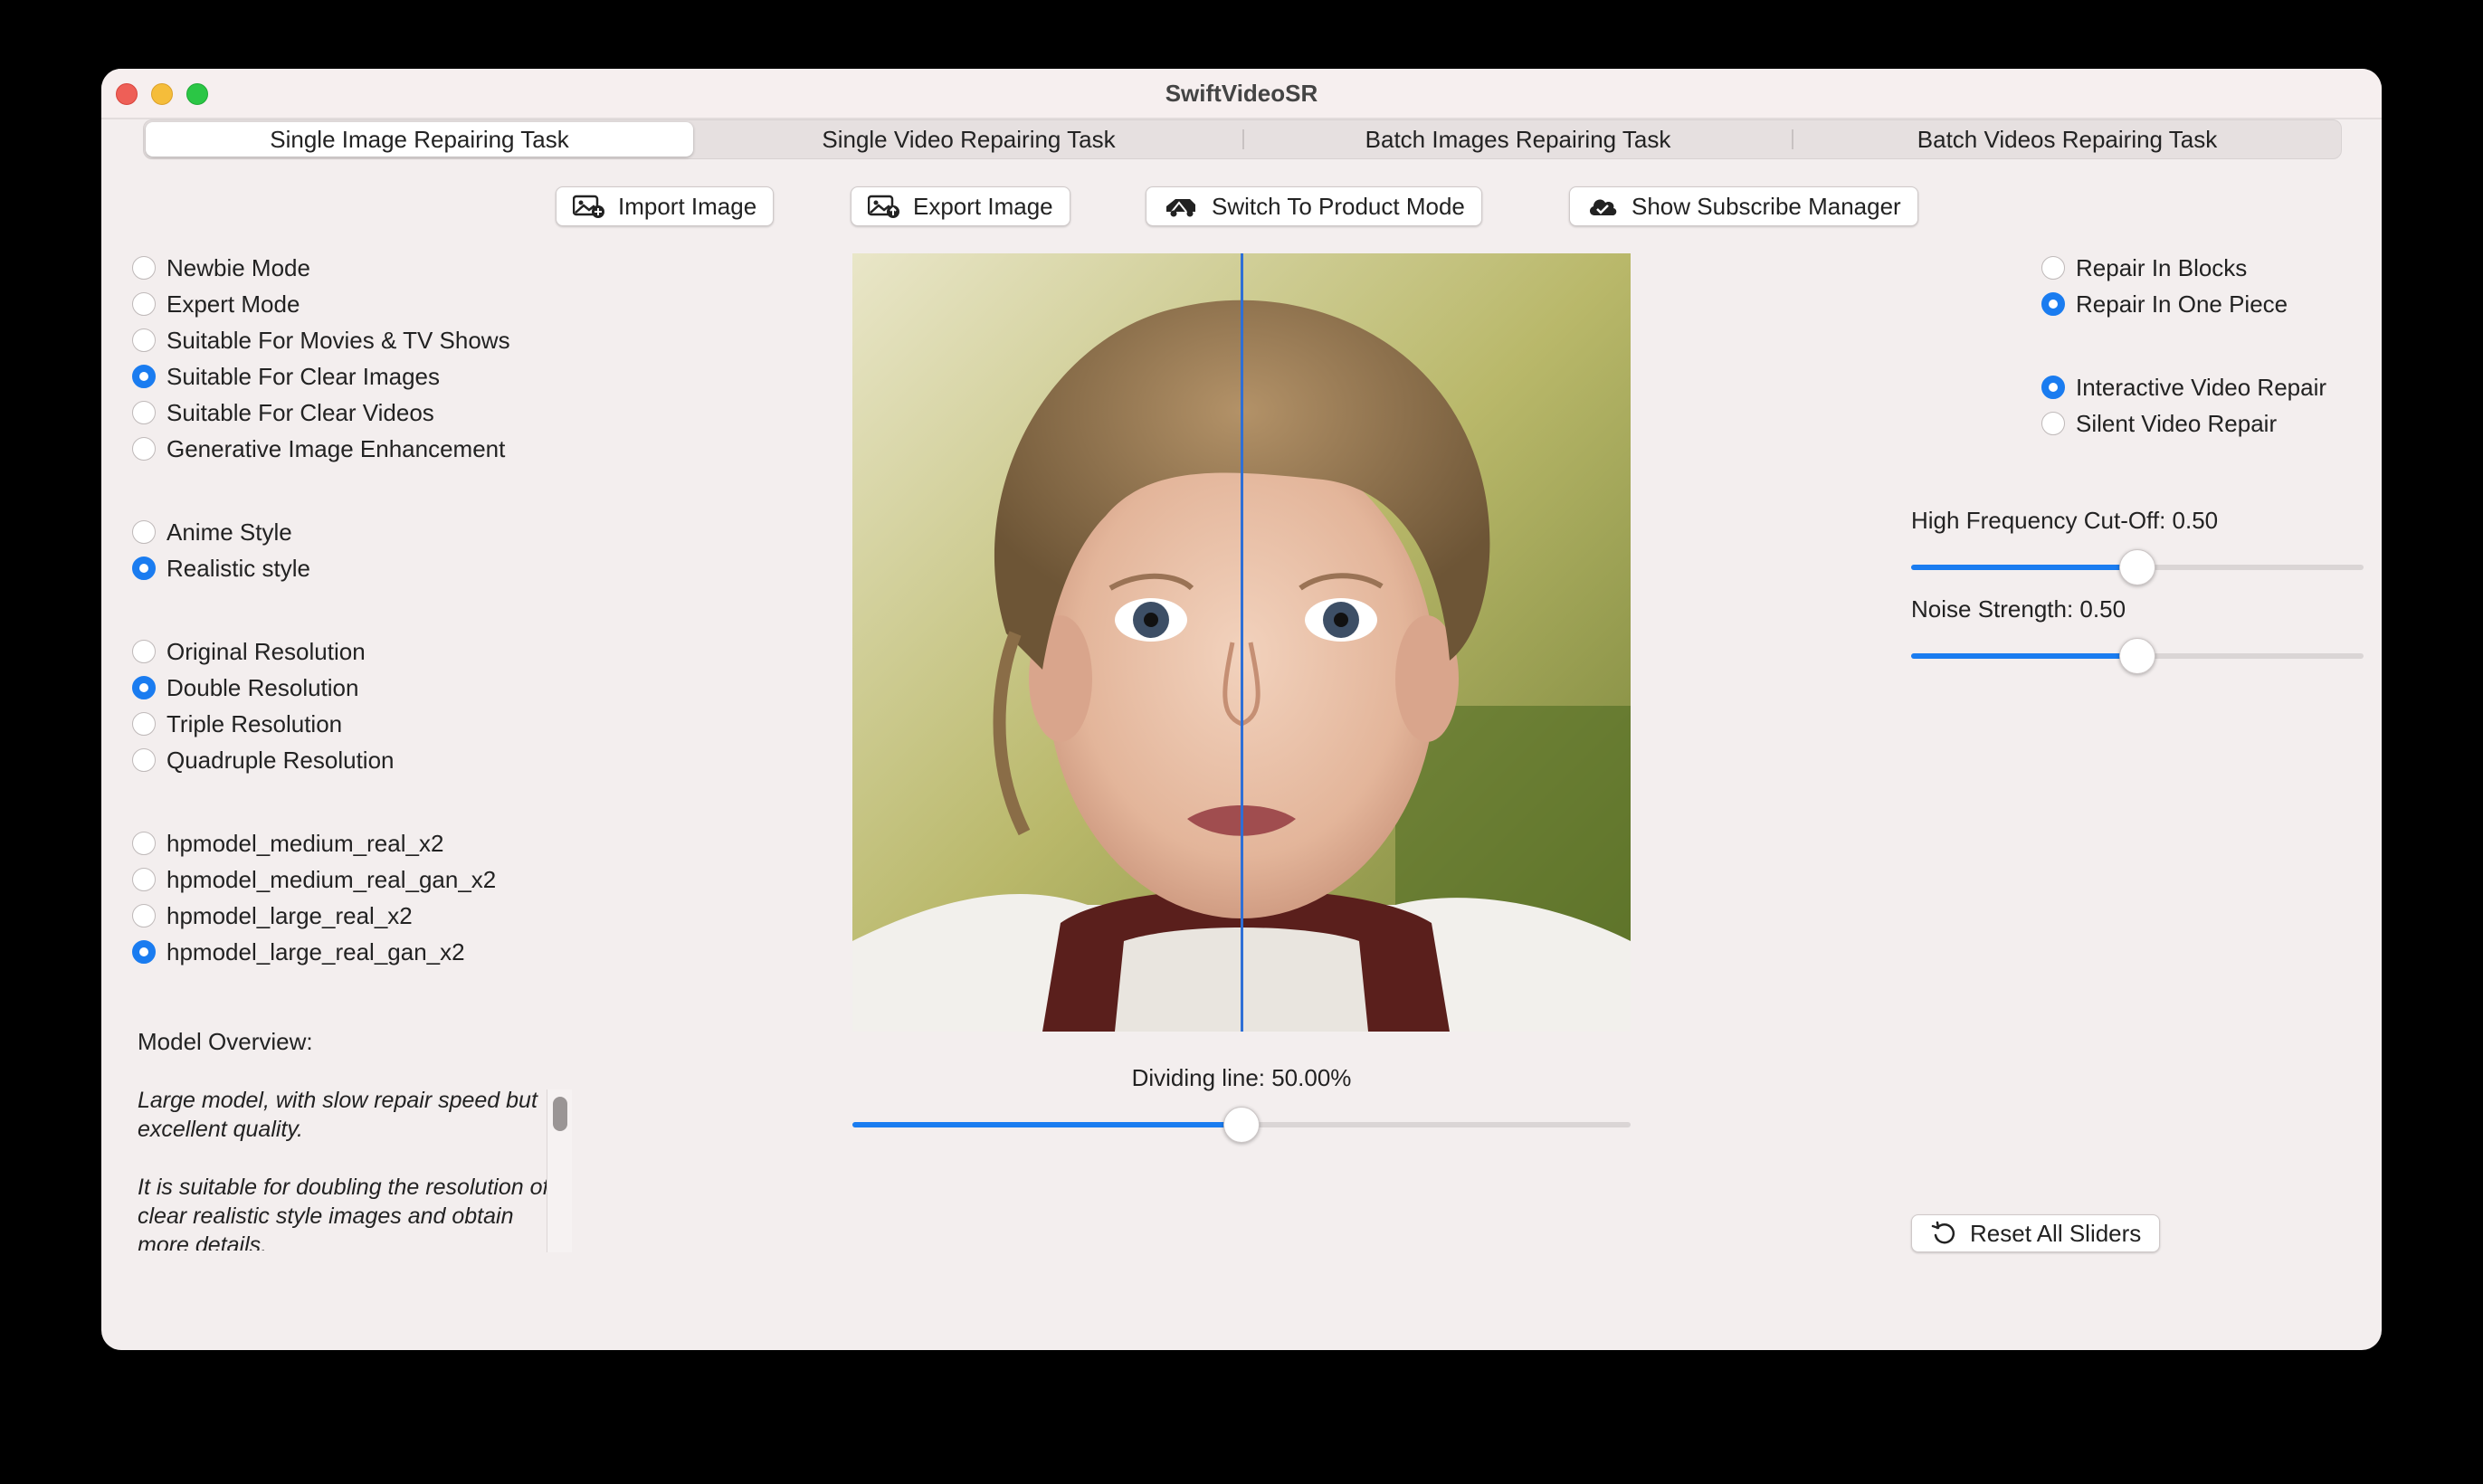 The height and width of the screenshot is (1484, 2483). I want to click on export-image-button: Export Image, so click(960, 206).